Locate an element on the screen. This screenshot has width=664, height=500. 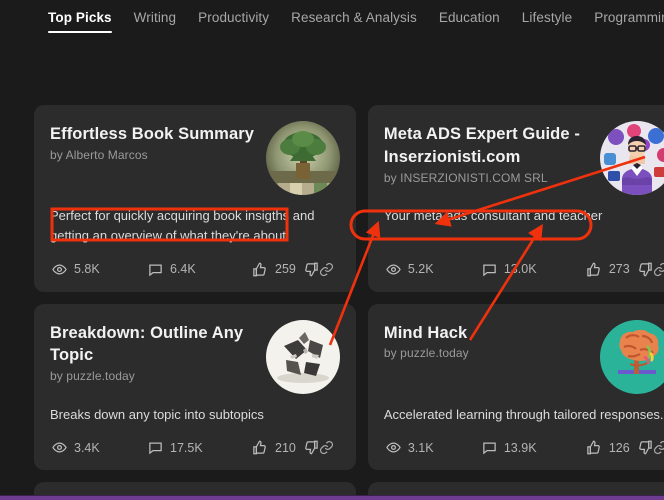
card-title: Mind Hack is located at coordinates (425, 332).